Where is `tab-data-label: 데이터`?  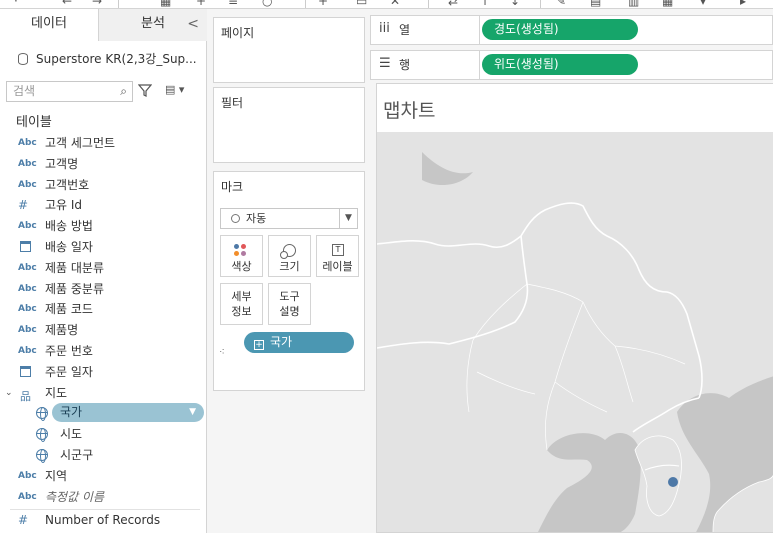 tab-data-label: 데이터 is located at coordinates (49, 23).